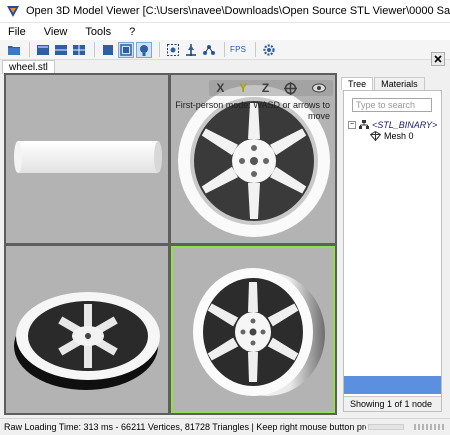 The width and height of the screenshot is (450, 435). What do you see at coordinates (265, 88) in the screenshot?
I see `axis-z-button: Z` at bounding box center [265, 88].